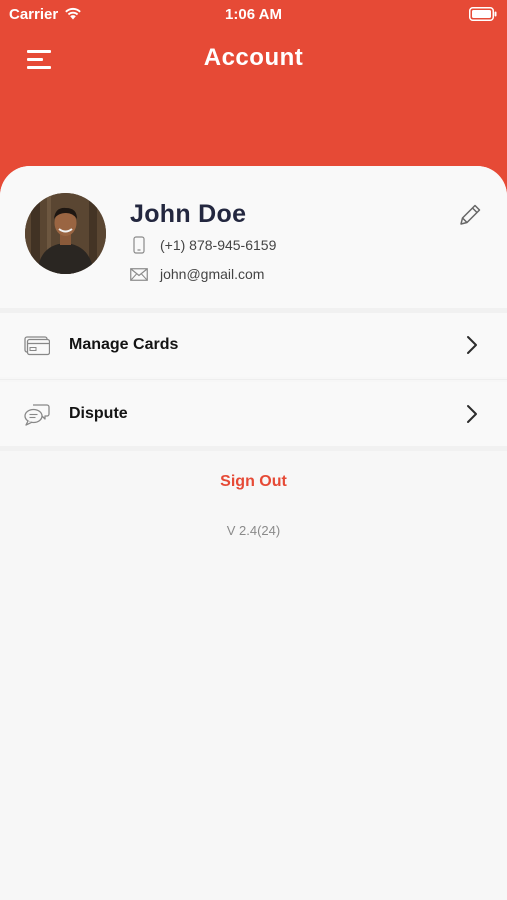 This screenshot has width=507, height=900. Describe the element at coordinates (253, 414) in the screenshot. I see `dispute-row: Dispute` at that location.